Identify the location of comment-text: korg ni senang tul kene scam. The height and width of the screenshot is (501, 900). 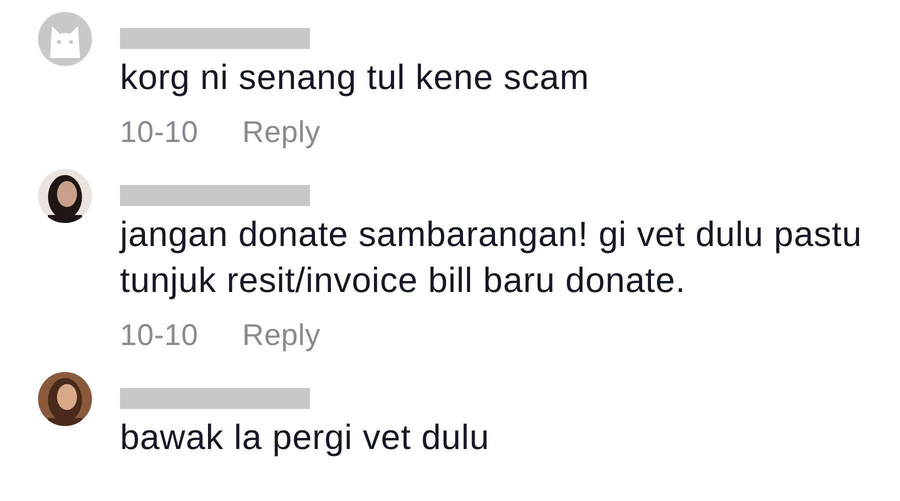
(355, 78).